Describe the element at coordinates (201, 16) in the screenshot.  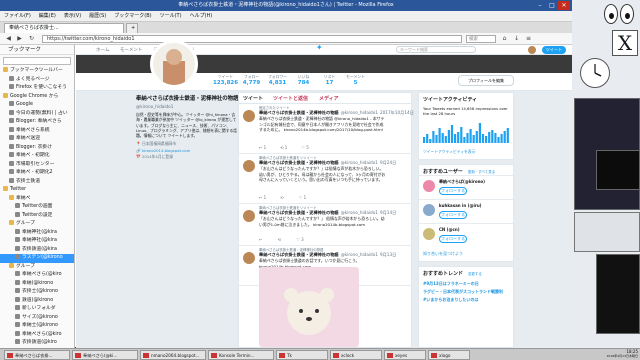
I see `menu-help: ヘルプ(H)` at that location.